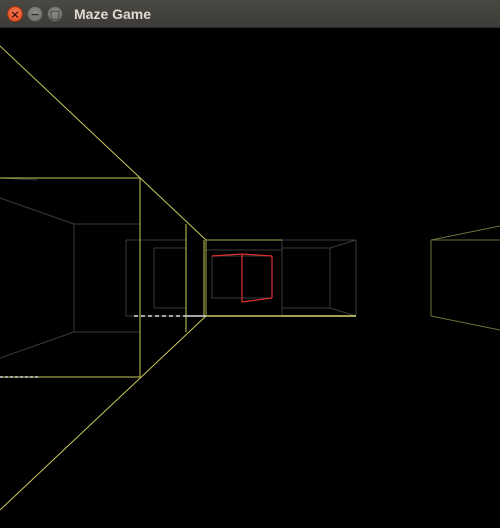 This screenshot has height=528, width=500. I want to click on minimize-icon: −, so click(35, 14).